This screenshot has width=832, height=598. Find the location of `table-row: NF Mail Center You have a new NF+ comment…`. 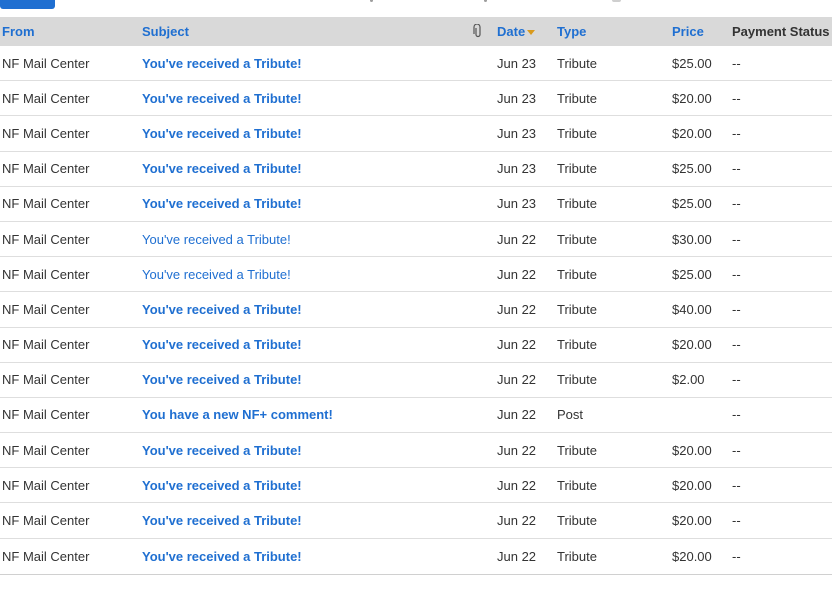

table-row: NF Mail Center You have a new NF+ comment… is located at coordinates (416, 416).